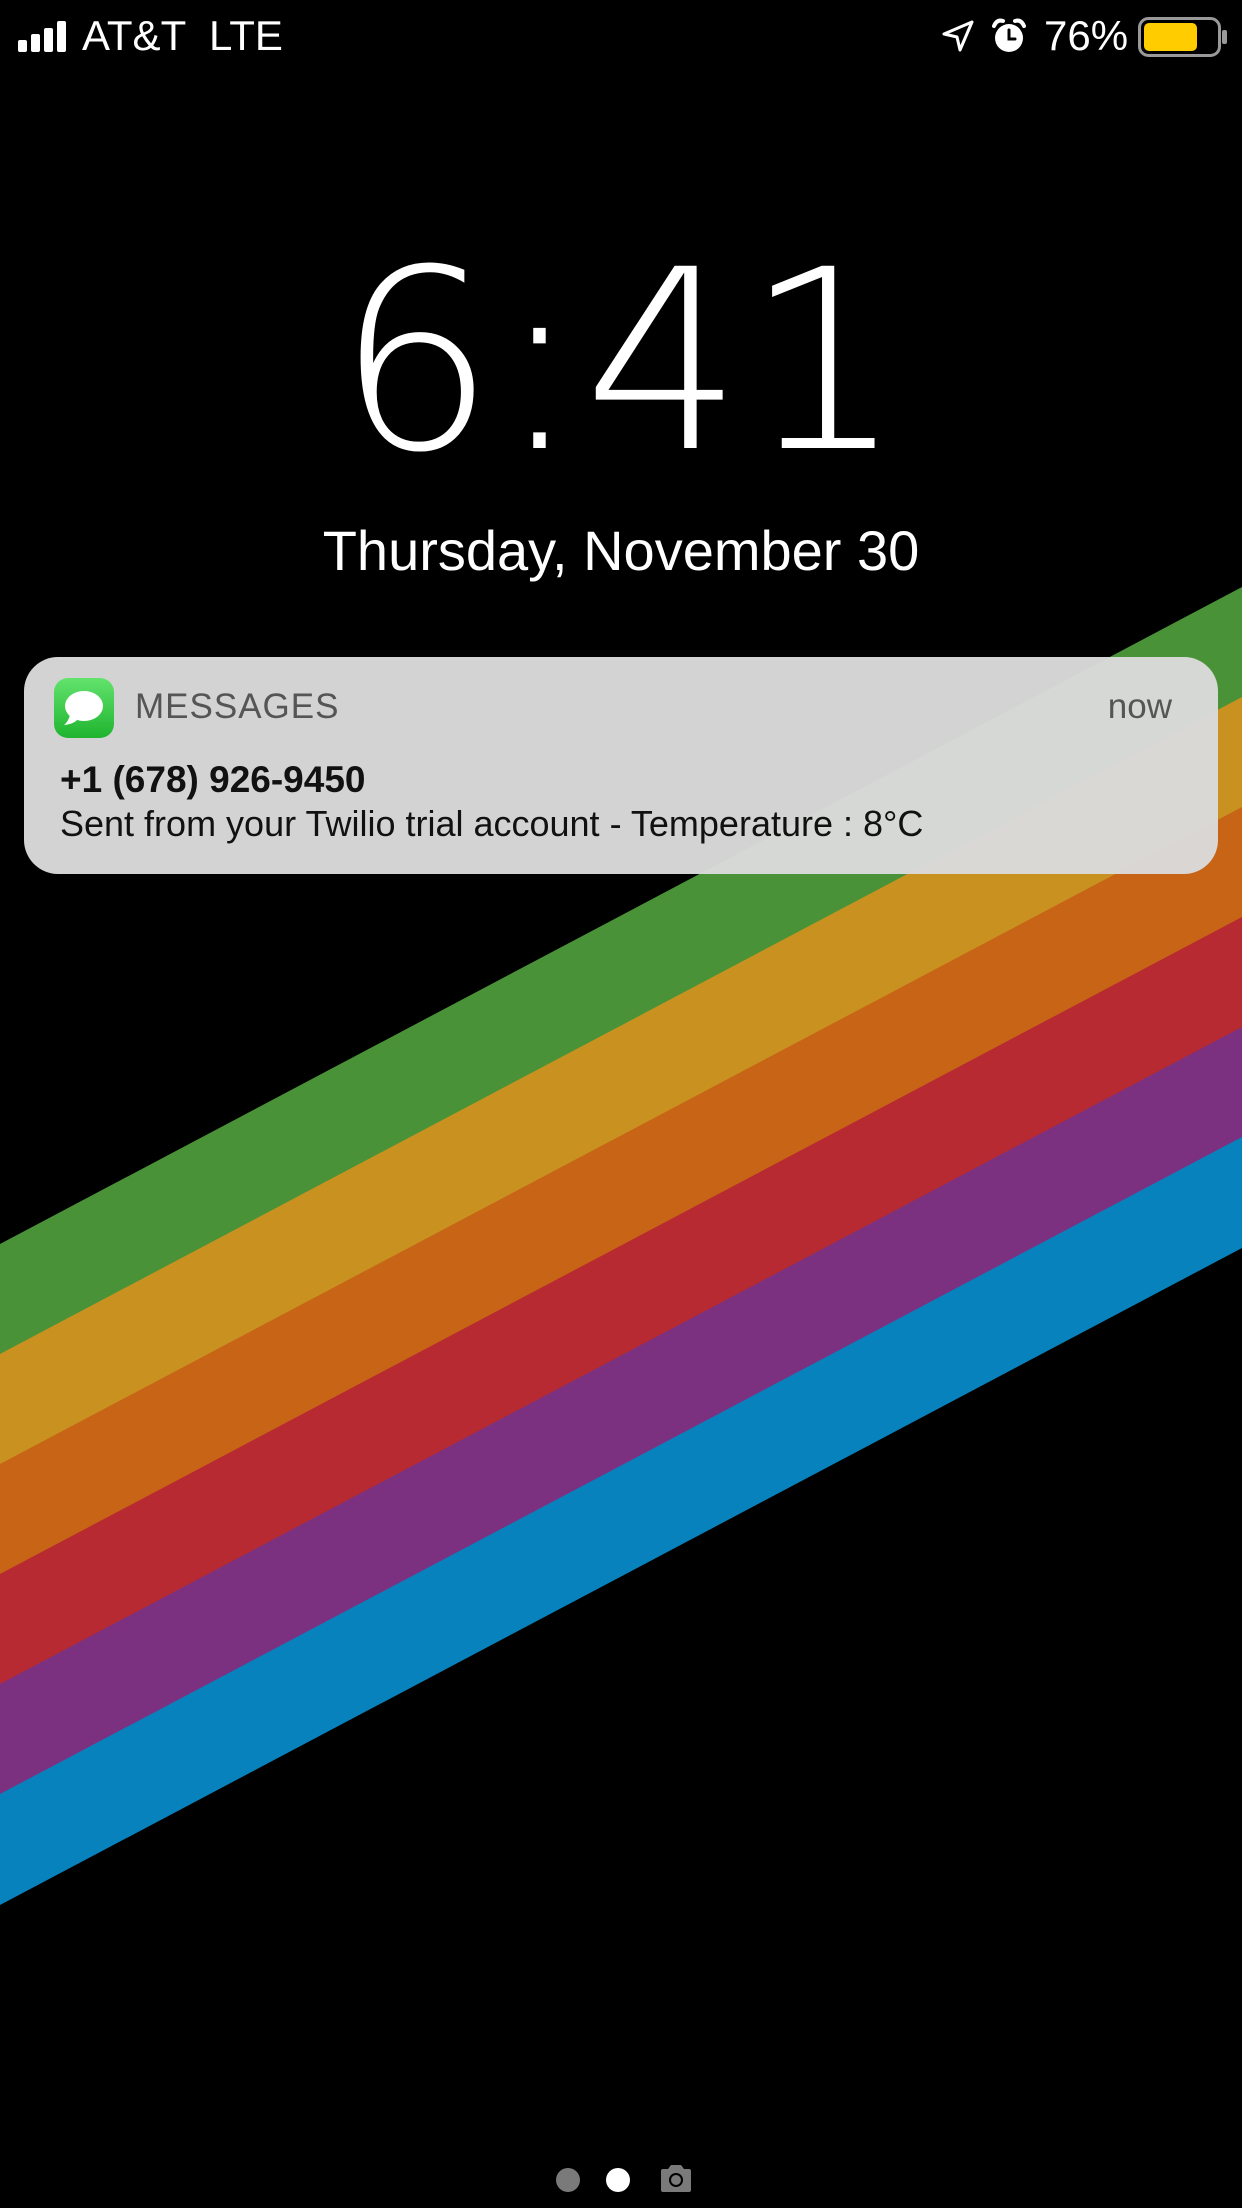 This screenshot has width=1242, height=2208. I want to click on messages-app-icon, so click(84, 708).